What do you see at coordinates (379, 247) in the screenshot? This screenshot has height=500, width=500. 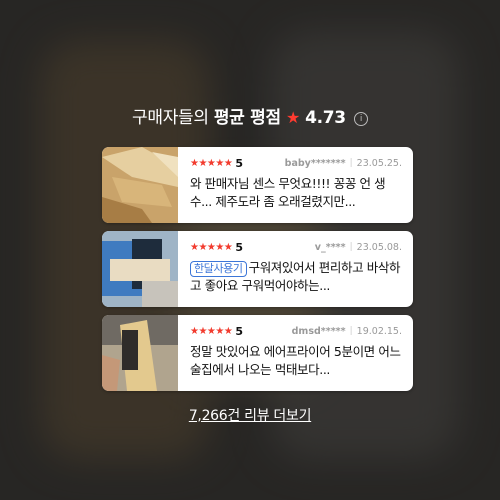 I see `review-date: 23.05.08.` at bounding box center [379, 247].